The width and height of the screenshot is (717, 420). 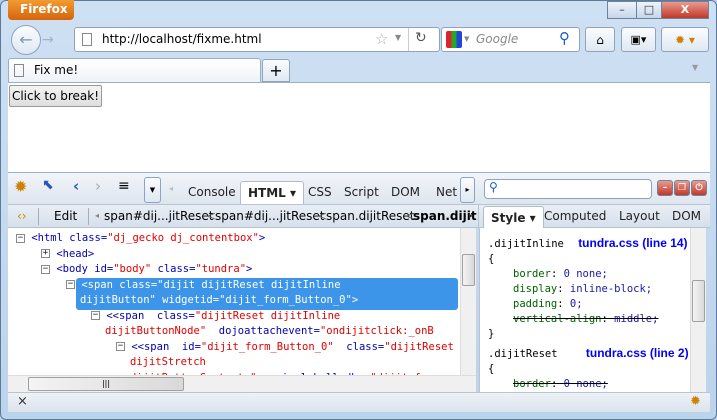 I want to click on node-html: − <html class="dj_gecko dj_contentbox">, so click(x=235, y=239).